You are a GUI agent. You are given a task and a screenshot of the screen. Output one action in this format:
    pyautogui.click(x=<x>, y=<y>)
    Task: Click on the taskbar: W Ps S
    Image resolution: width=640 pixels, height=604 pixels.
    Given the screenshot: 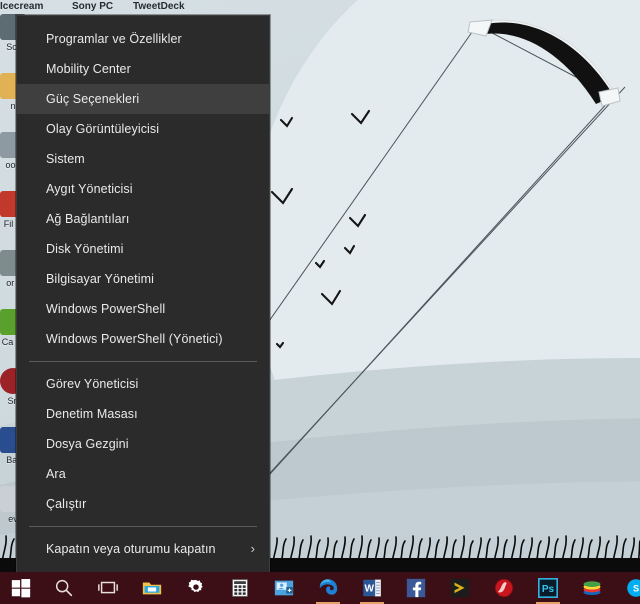 What is the action you would take?
    pyautogui.click(x=320, y=588)
    